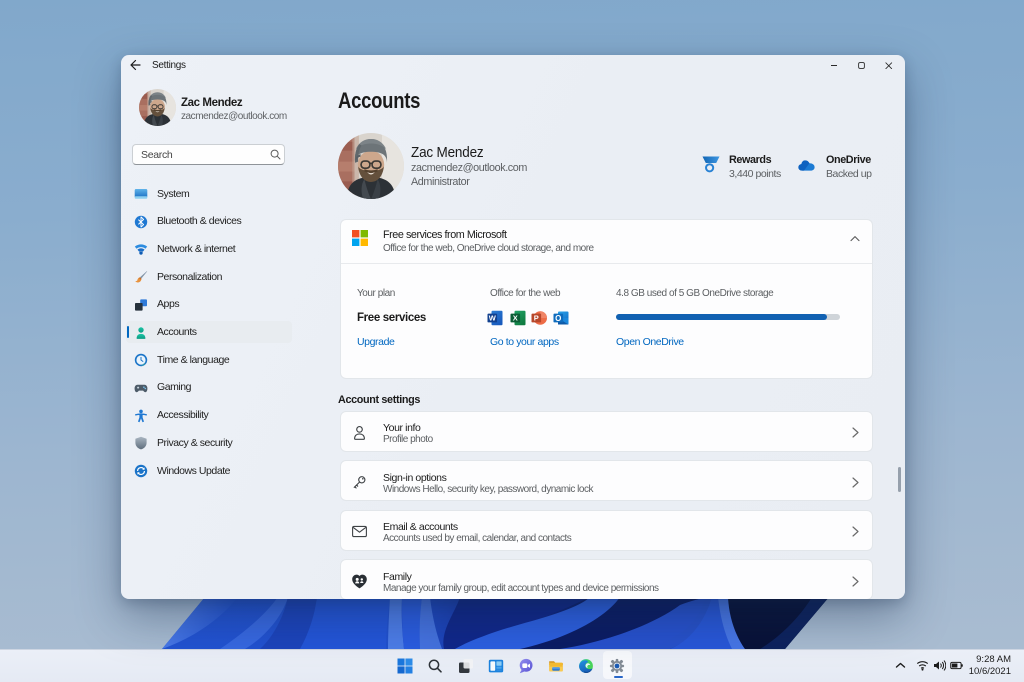 This screenshot has width=1024, height=682. Describe the element at coordinates (536, 317) in the screenshot. I see `svg-text: P` at that location.